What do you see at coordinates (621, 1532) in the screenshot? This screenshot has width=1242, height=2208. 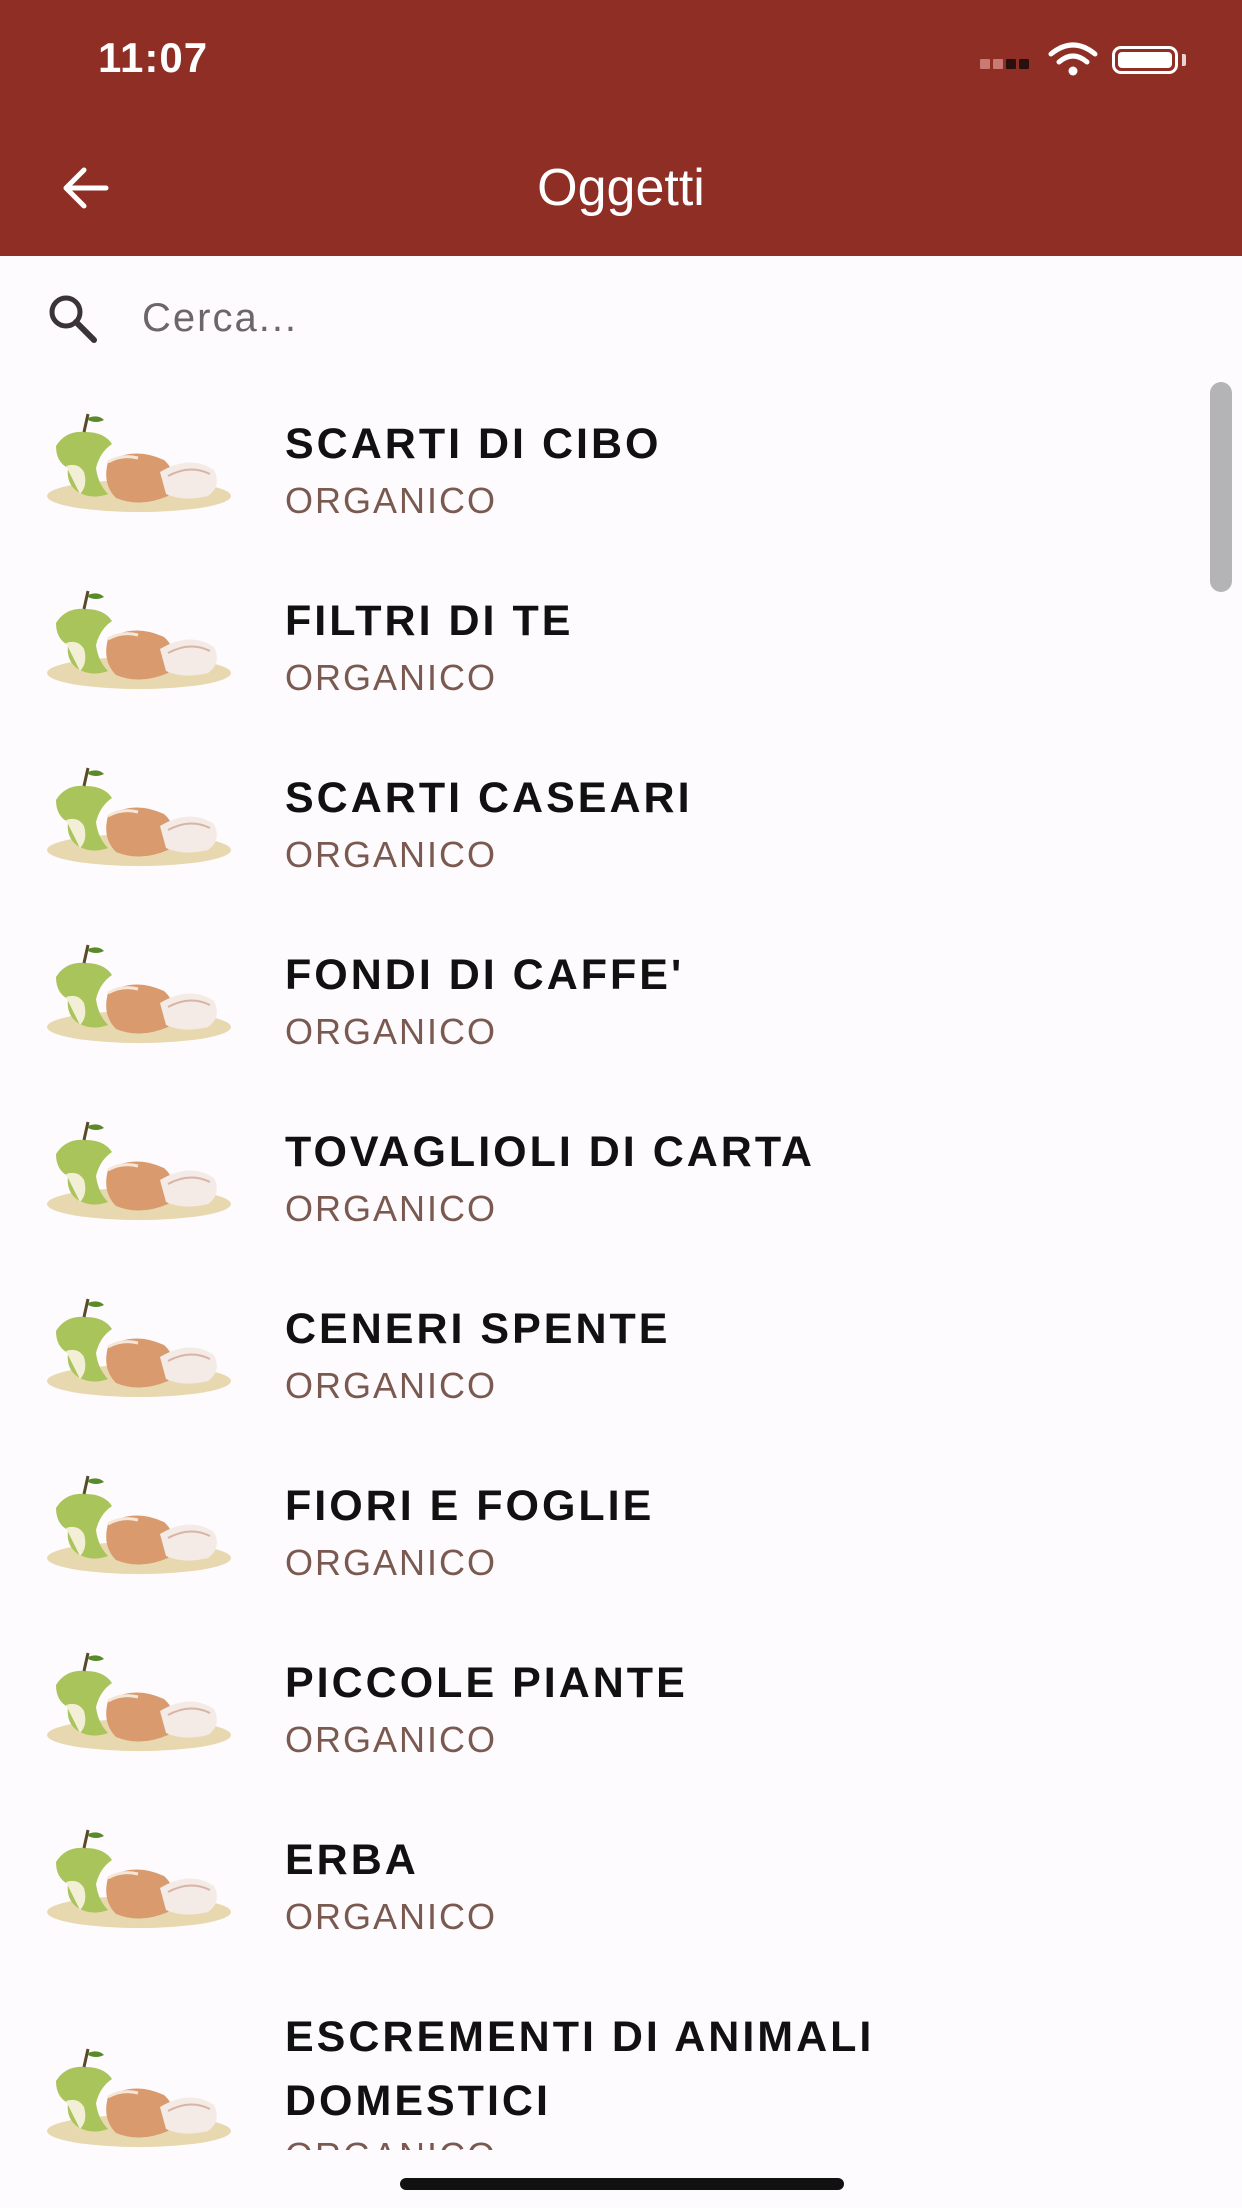 I see `list-item: FIORI E FOGLIE ORGANICO` at bounding box center [621, 1532].